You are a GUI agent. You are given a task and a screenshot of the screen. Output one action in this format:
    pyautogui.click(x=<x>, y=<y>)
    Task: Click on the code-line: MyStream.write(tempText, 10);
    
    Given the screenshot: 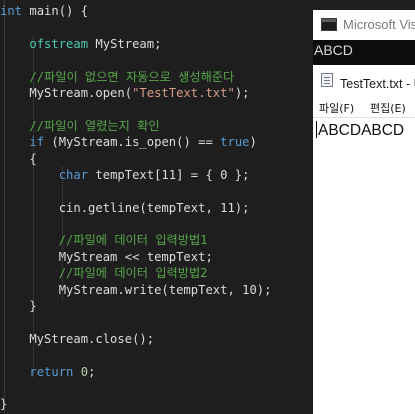 What is the action you would take?
    pyautogui.click(x=136, y=290)
    